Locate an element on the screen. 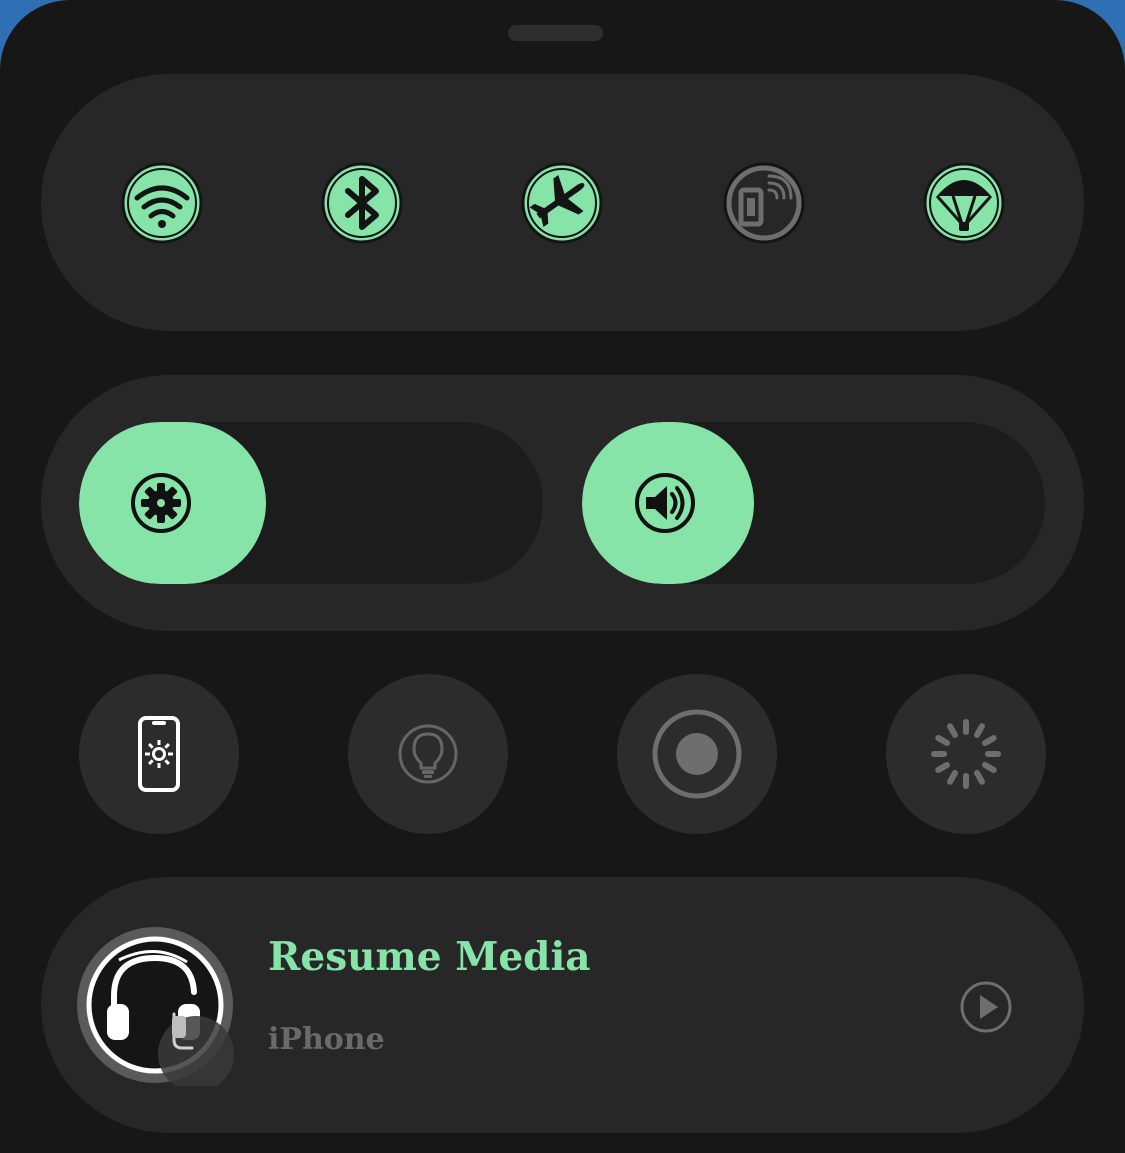 The height and width of the screenshot is (1153, 1125). flashlight-bulb-icon is located at coordinates (428, 754).